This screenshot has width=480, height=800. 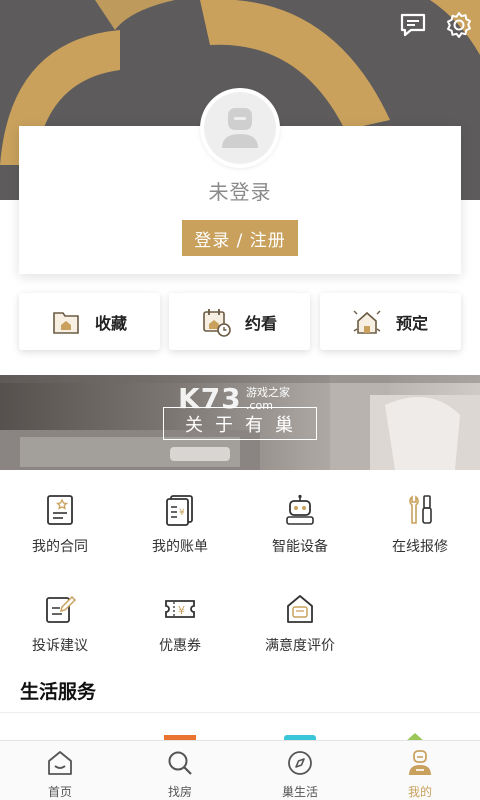 I want to click on tab-label: 首页, so click(x=59, y=792).